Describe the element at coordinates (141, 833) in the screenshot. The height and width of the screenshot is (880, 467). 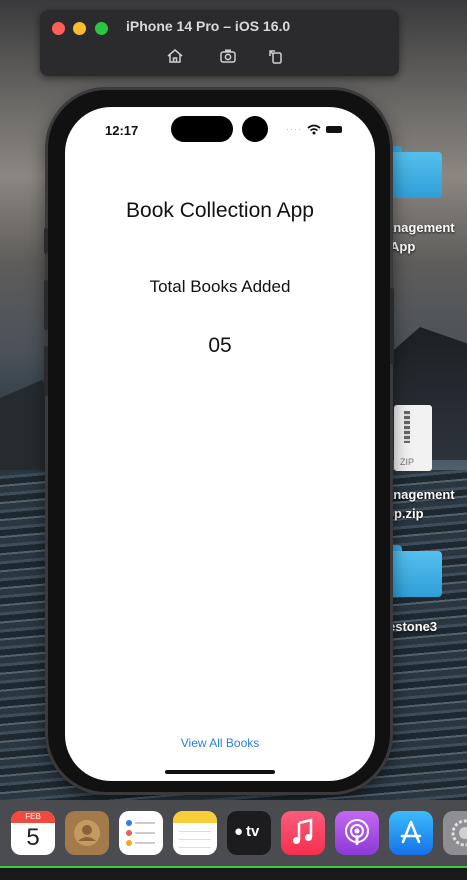
I see `reminders-icon` at that location.